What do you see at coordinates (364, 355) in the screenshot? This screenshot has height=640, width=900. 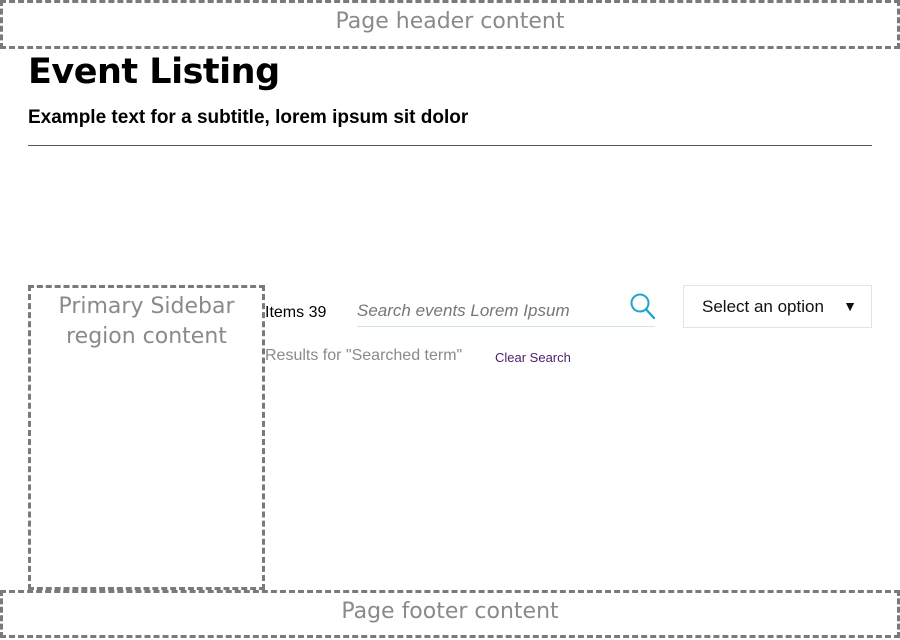 I see `results-summary: Results for "Searched term"` at bounding box center [364, 355].